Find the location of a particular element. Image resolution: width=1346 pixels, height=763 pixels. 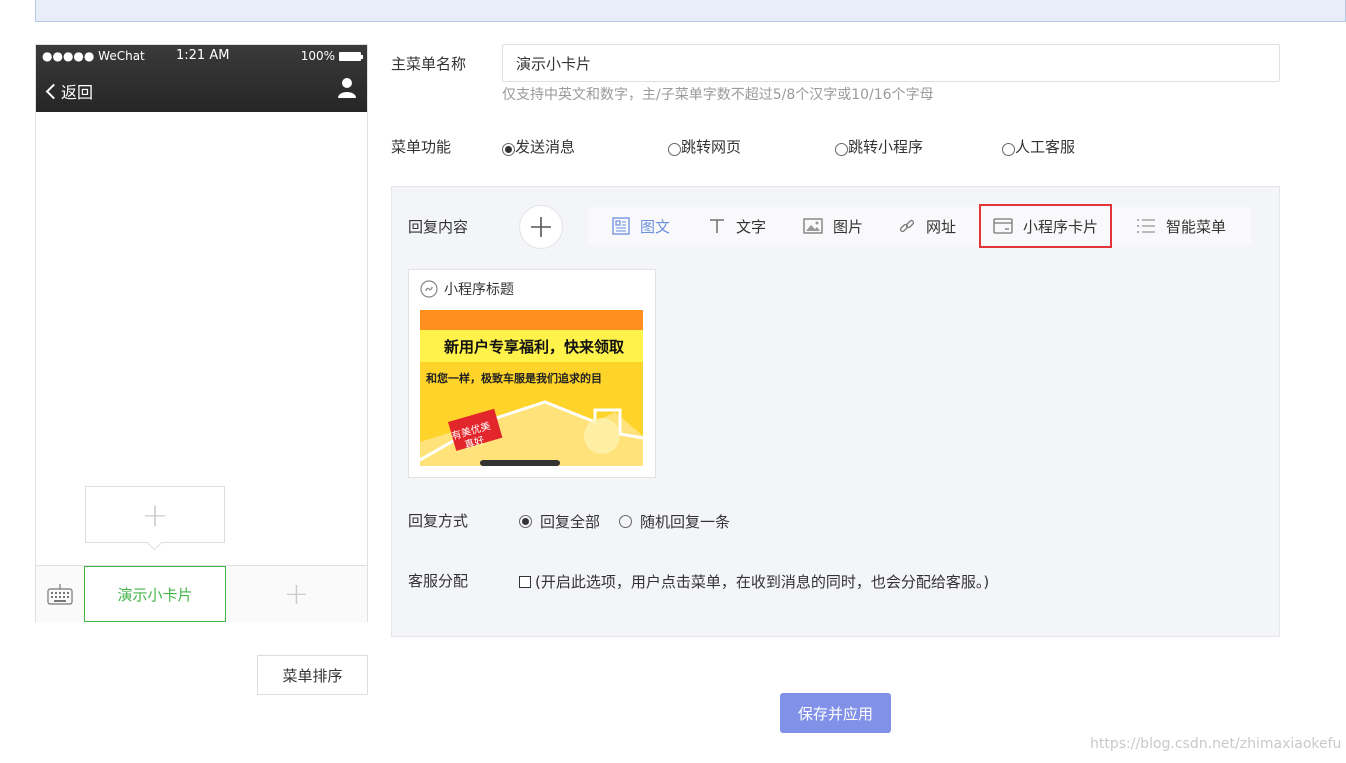

card-banner-image: 新用户专享福利，快来领取 和您一样，极致车服是我们追求的目 有美优美 真好 is located at coordinates (531, 388).